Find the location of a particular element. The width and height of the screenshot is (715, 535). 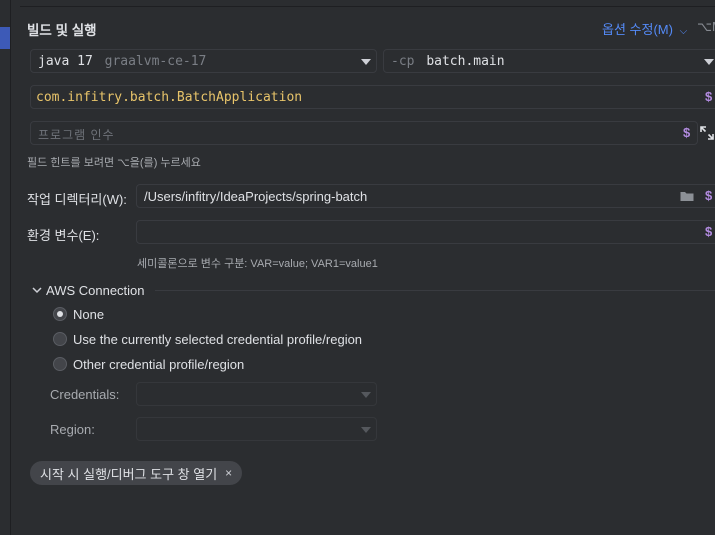

modify-options-link: 옵션 수정(M) ⌵ is located at coordinates (644, 28).